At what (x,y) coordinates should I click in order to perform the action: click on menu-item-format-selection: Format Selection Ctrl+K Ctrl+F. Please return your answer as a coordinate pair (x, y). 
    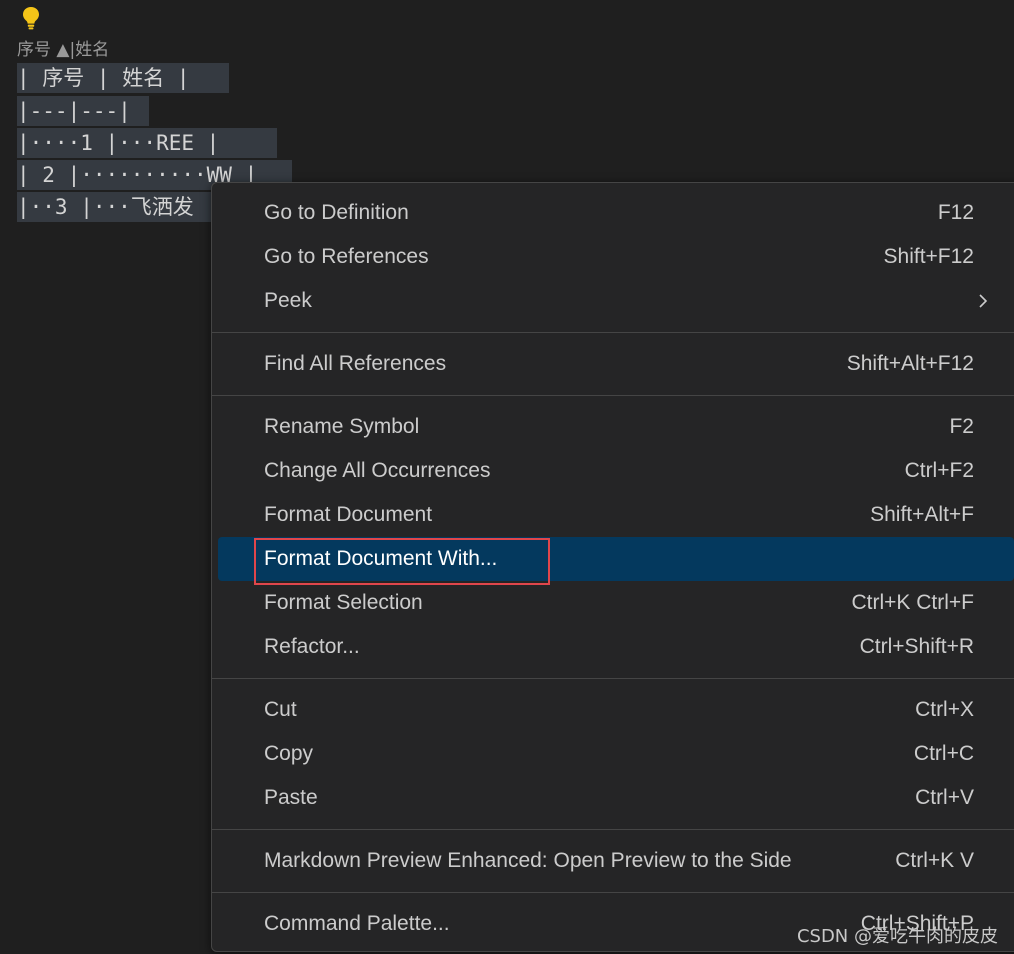
    Looking at the image, I should click on (616, 603).